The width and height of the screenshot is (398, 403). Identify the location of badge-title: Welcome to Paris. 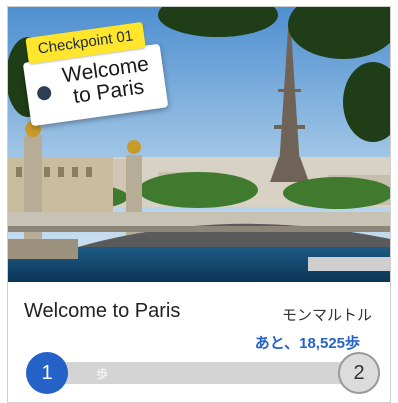
(105, 80).